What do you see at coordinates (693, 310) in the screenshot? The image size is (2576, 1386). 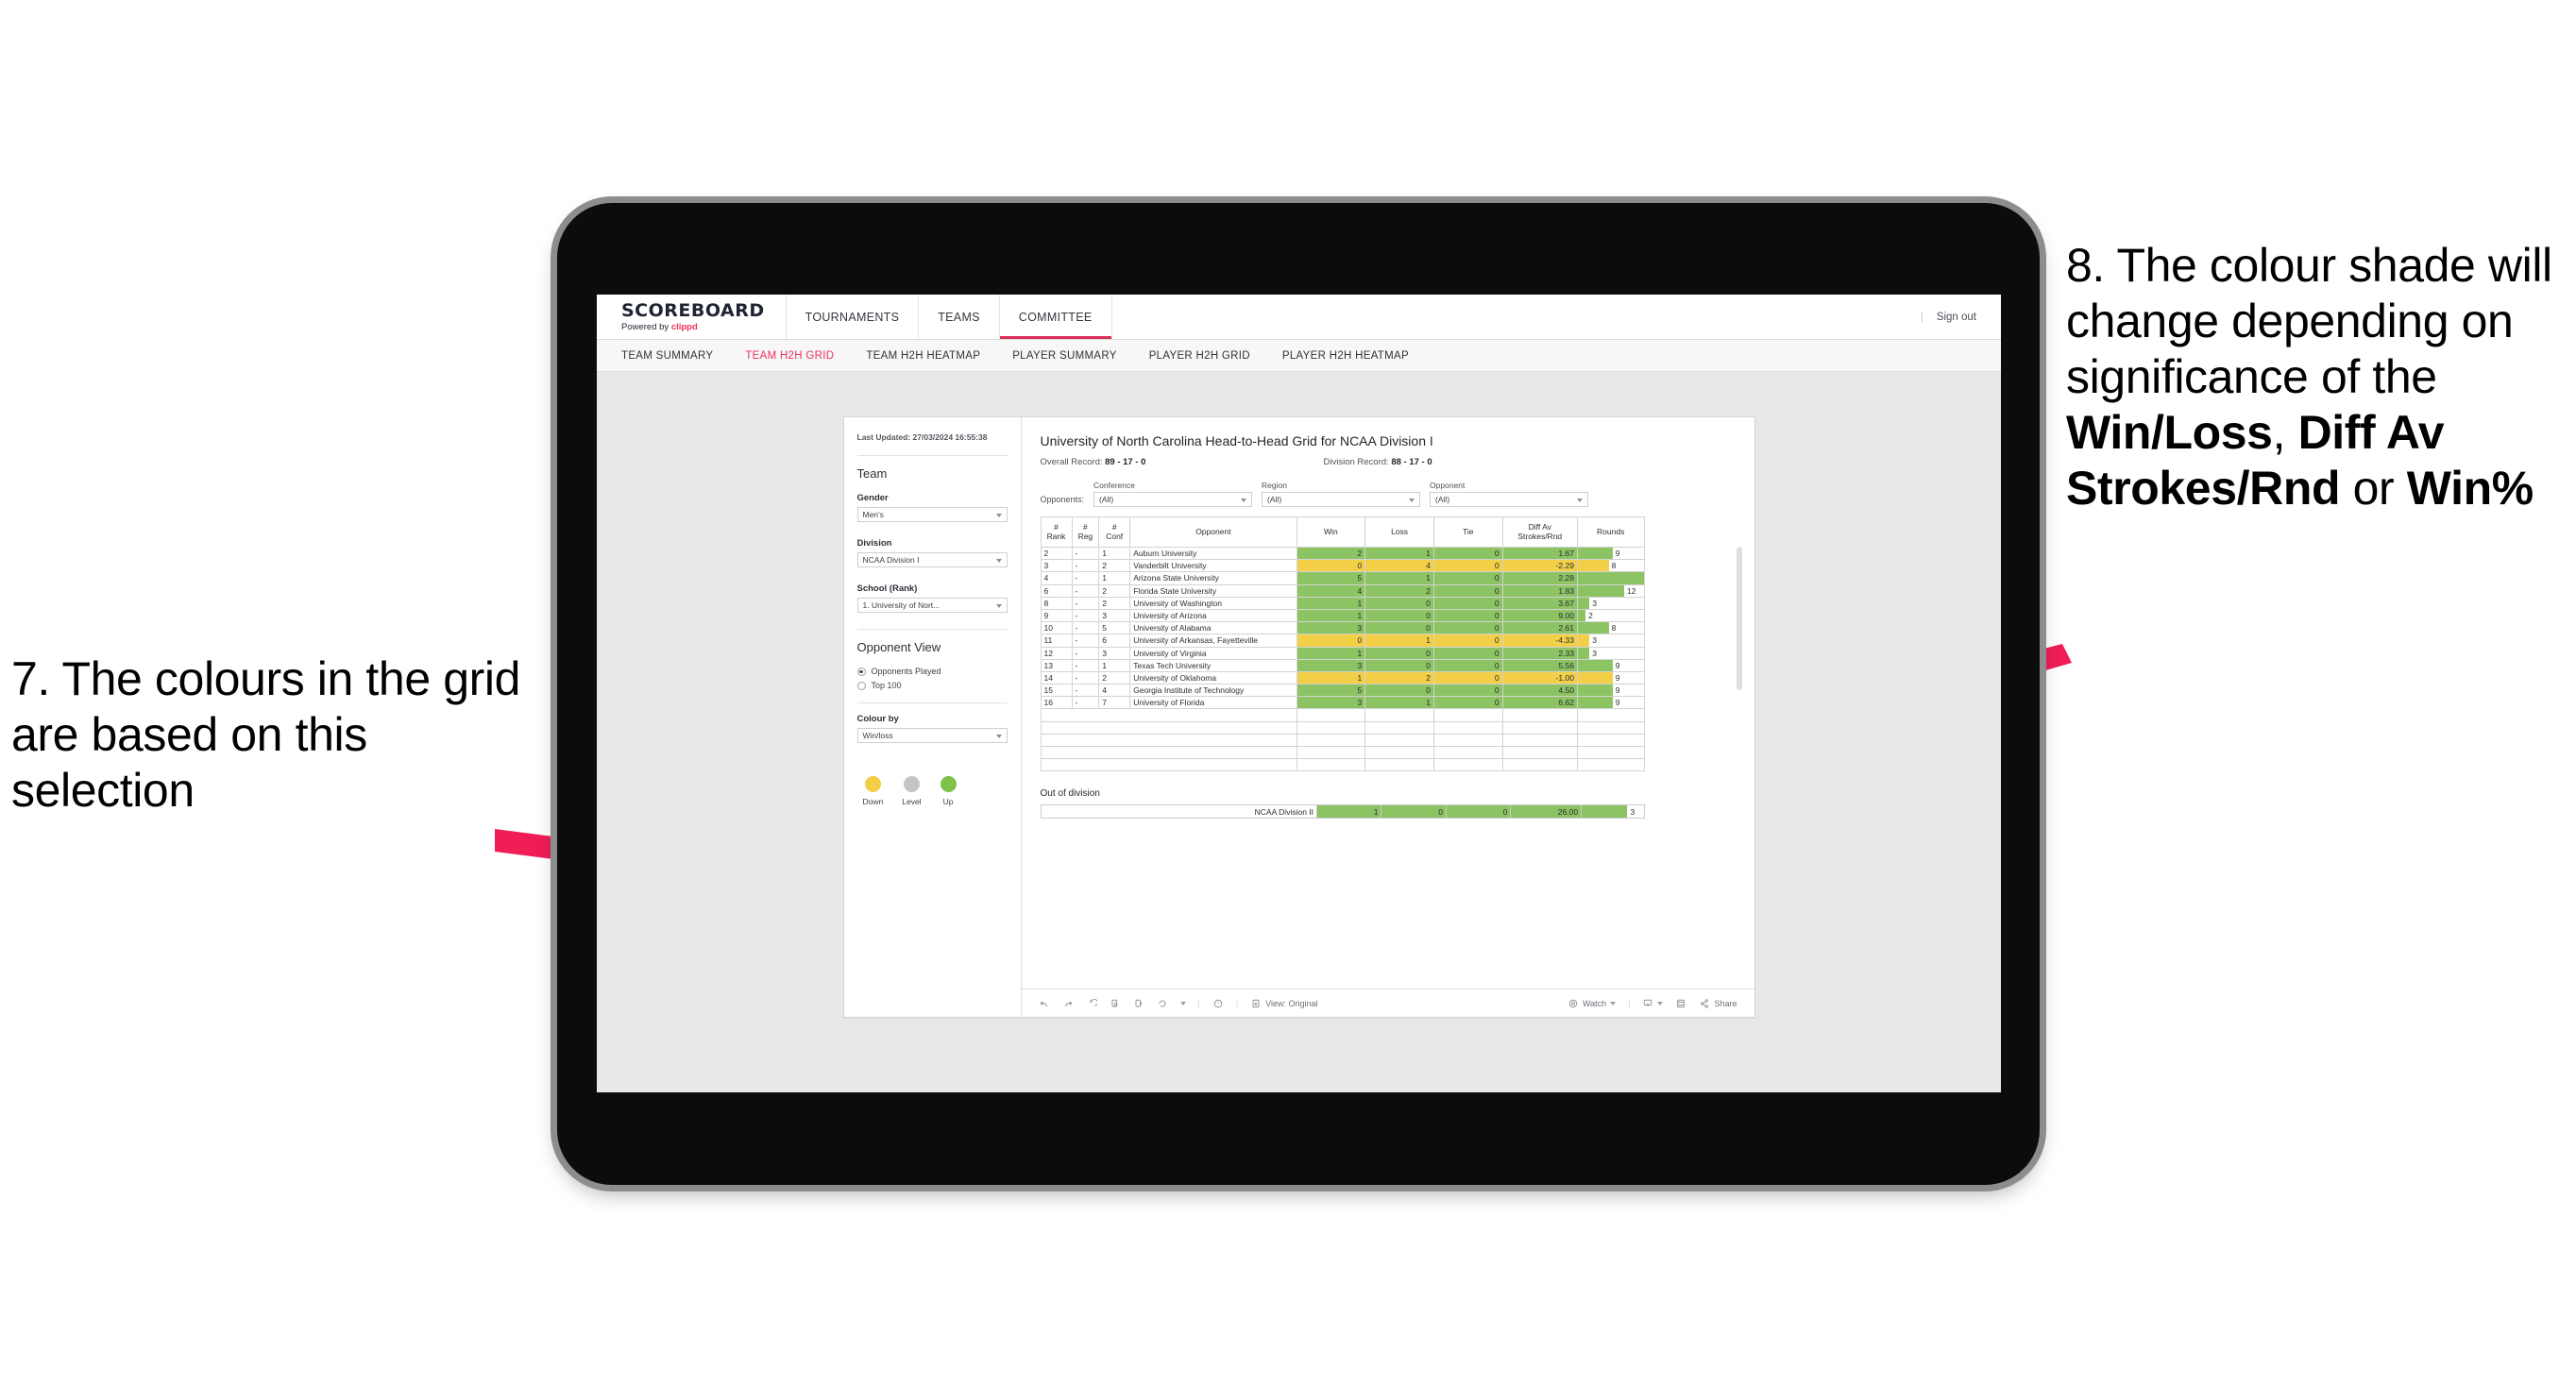 I see `brand-title: SCOREBOARD` at bounding box center [693, 310].